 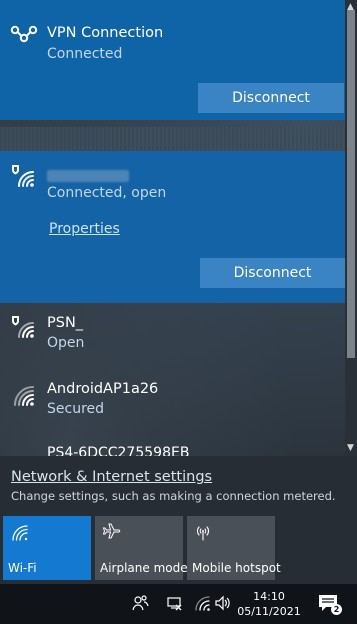 What do you see at coordinates (118, 450) in the screenshot?
I see `network-name: PS4-6DCC275598EB` at bounding box center [118, 450].